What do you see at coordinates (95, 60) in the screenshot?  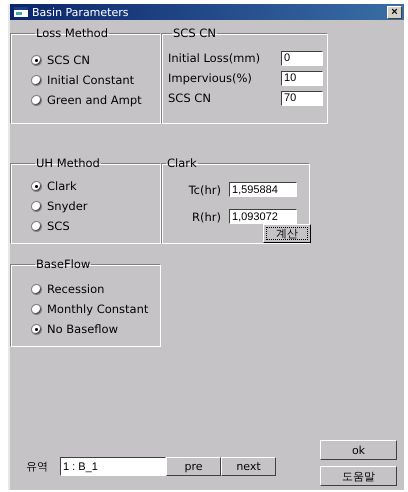 I see `radio-option: SCS CN` at bounding box center [95, 60].